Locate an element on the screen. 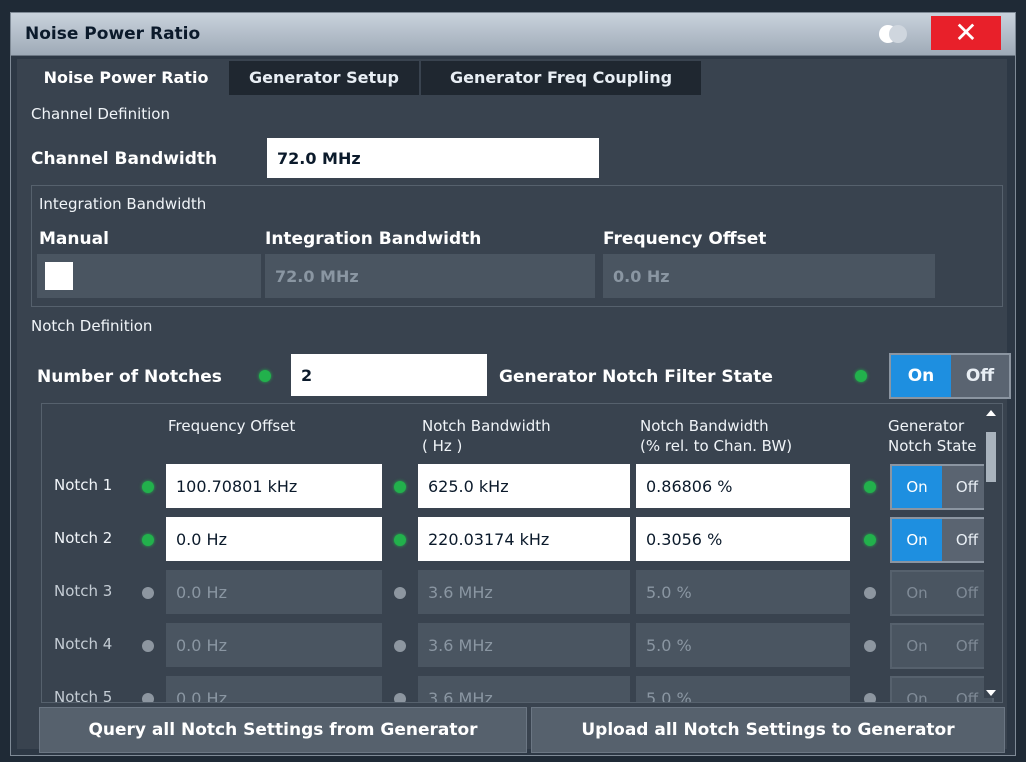  integration-bandwidth-heading: Integration Bandwidth is located at coordinates (123, 204).